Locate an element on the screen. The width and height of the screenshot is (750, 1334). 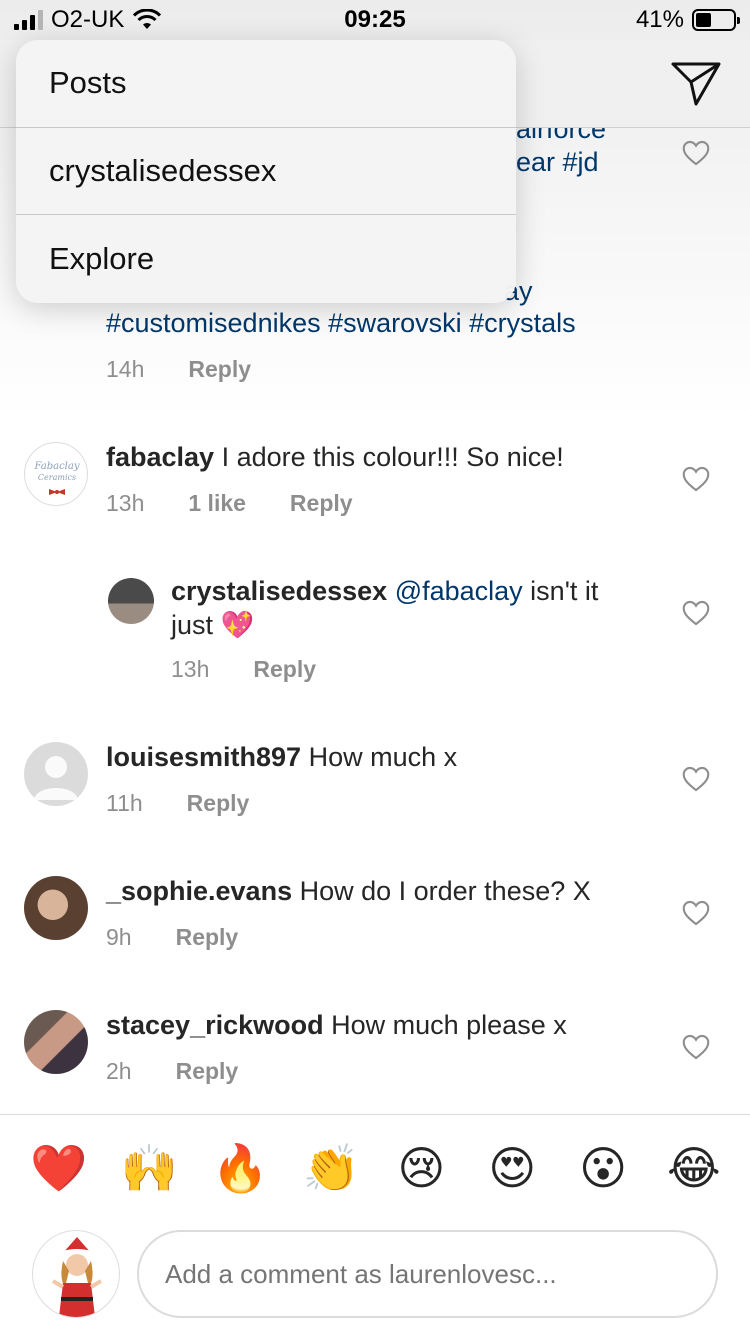
surprised-emoji-button: 😮 is located at coordinates (603, 1168).